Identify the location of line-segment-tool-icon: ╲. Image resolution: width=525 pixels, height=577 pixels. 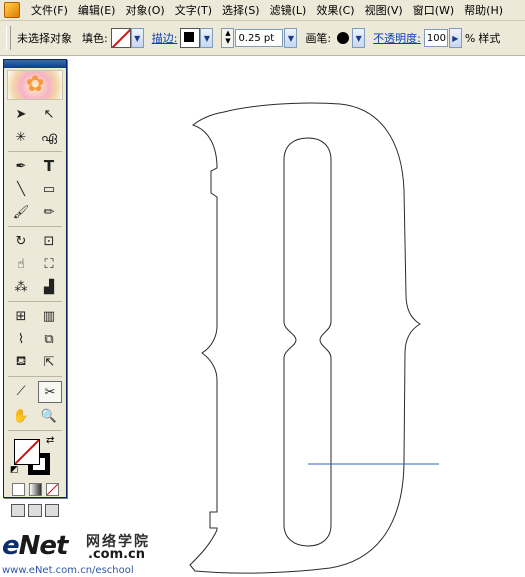
(21, 189).